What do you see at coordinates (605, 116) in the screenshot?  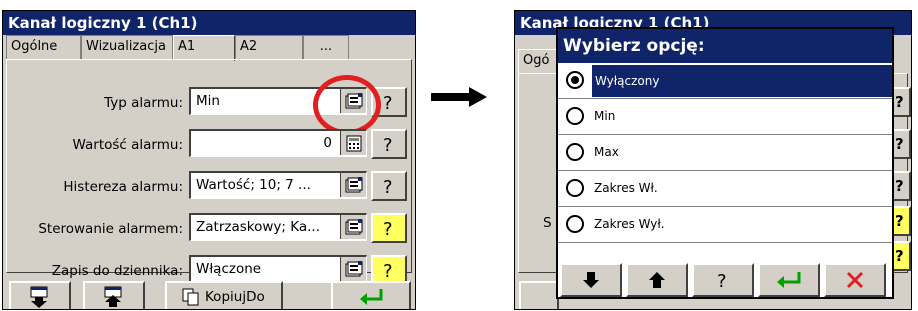 I see `option-label: Min` at bounding box center [605, 116].